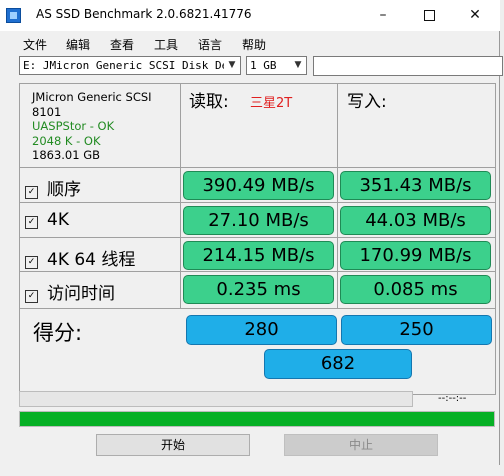 The width and height of the screenshot is (504, 476). Describe the element at coordinates (452, 398) in the screenshot. I see `elapsed-time: --:--:--` at that location.